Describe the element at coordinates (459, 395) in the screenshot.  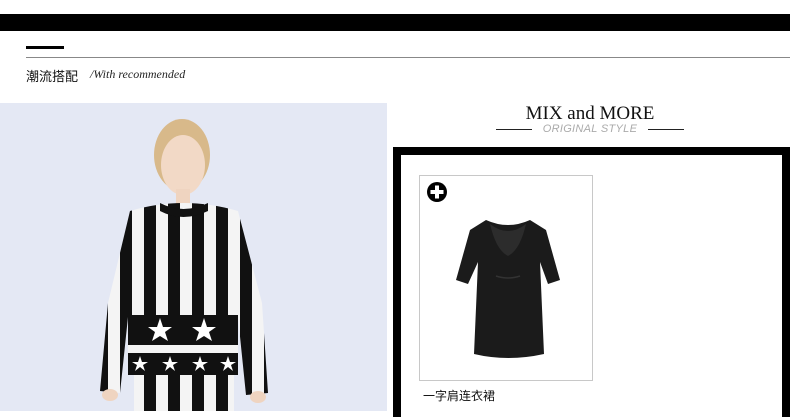
I see `product-name: 一字肩连衣裙` at that location.